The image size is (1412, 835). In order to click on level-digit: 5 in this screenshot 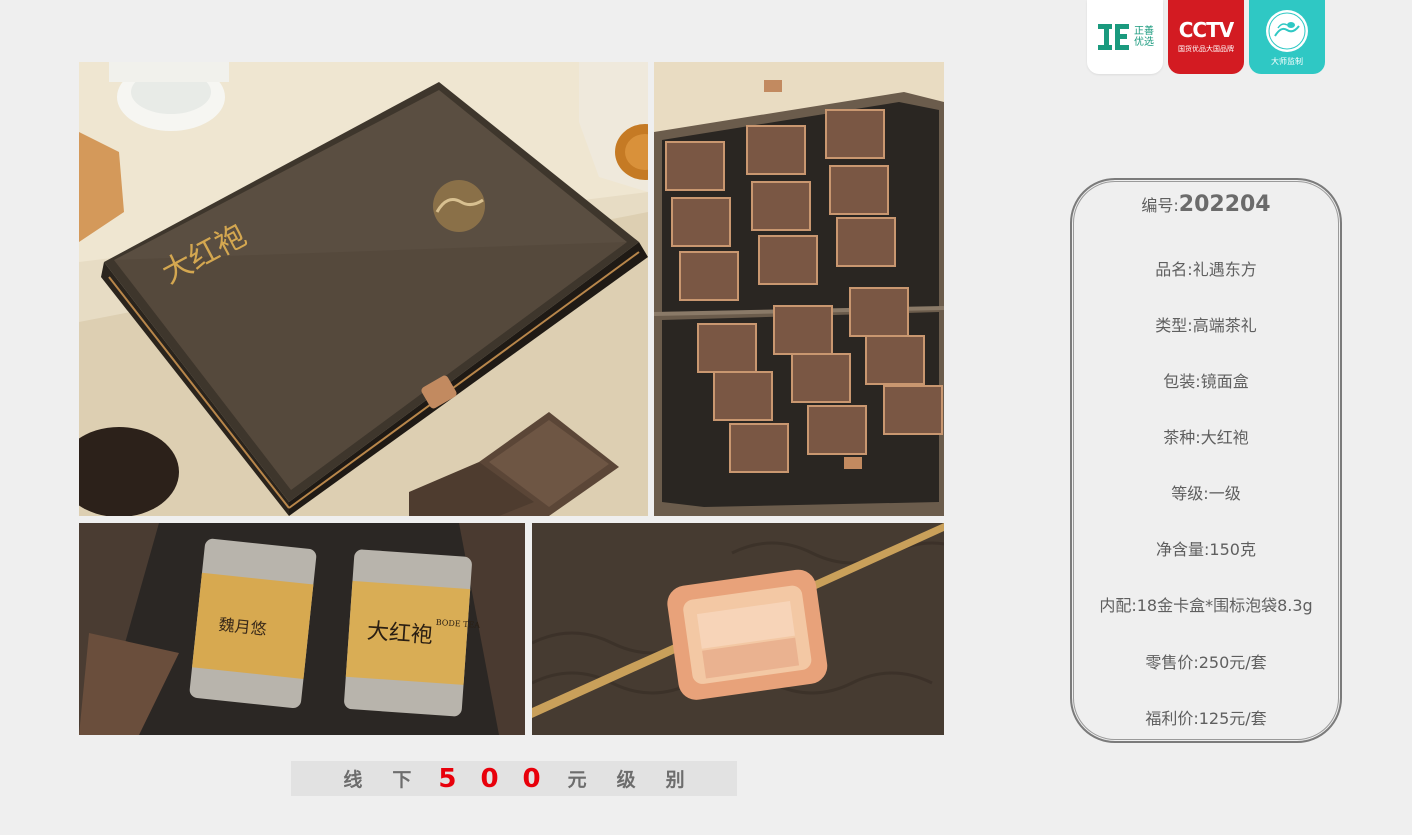, I will do `click(447, 778)`.